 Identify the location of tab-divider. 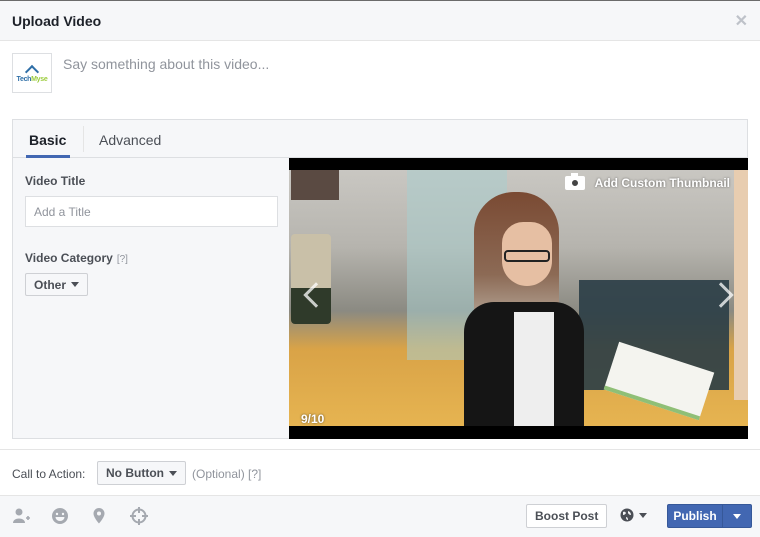
(83, 139).